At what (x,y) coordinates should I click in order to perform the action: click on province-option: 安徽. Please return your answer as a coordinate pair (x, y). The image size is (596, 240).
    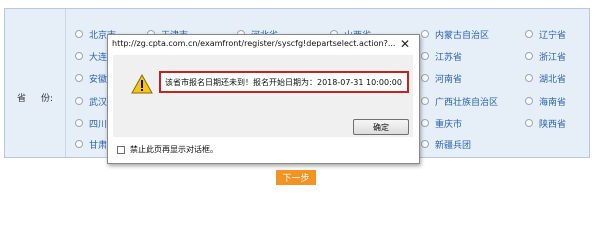
    Looking at the image, I should click on (91, 78).